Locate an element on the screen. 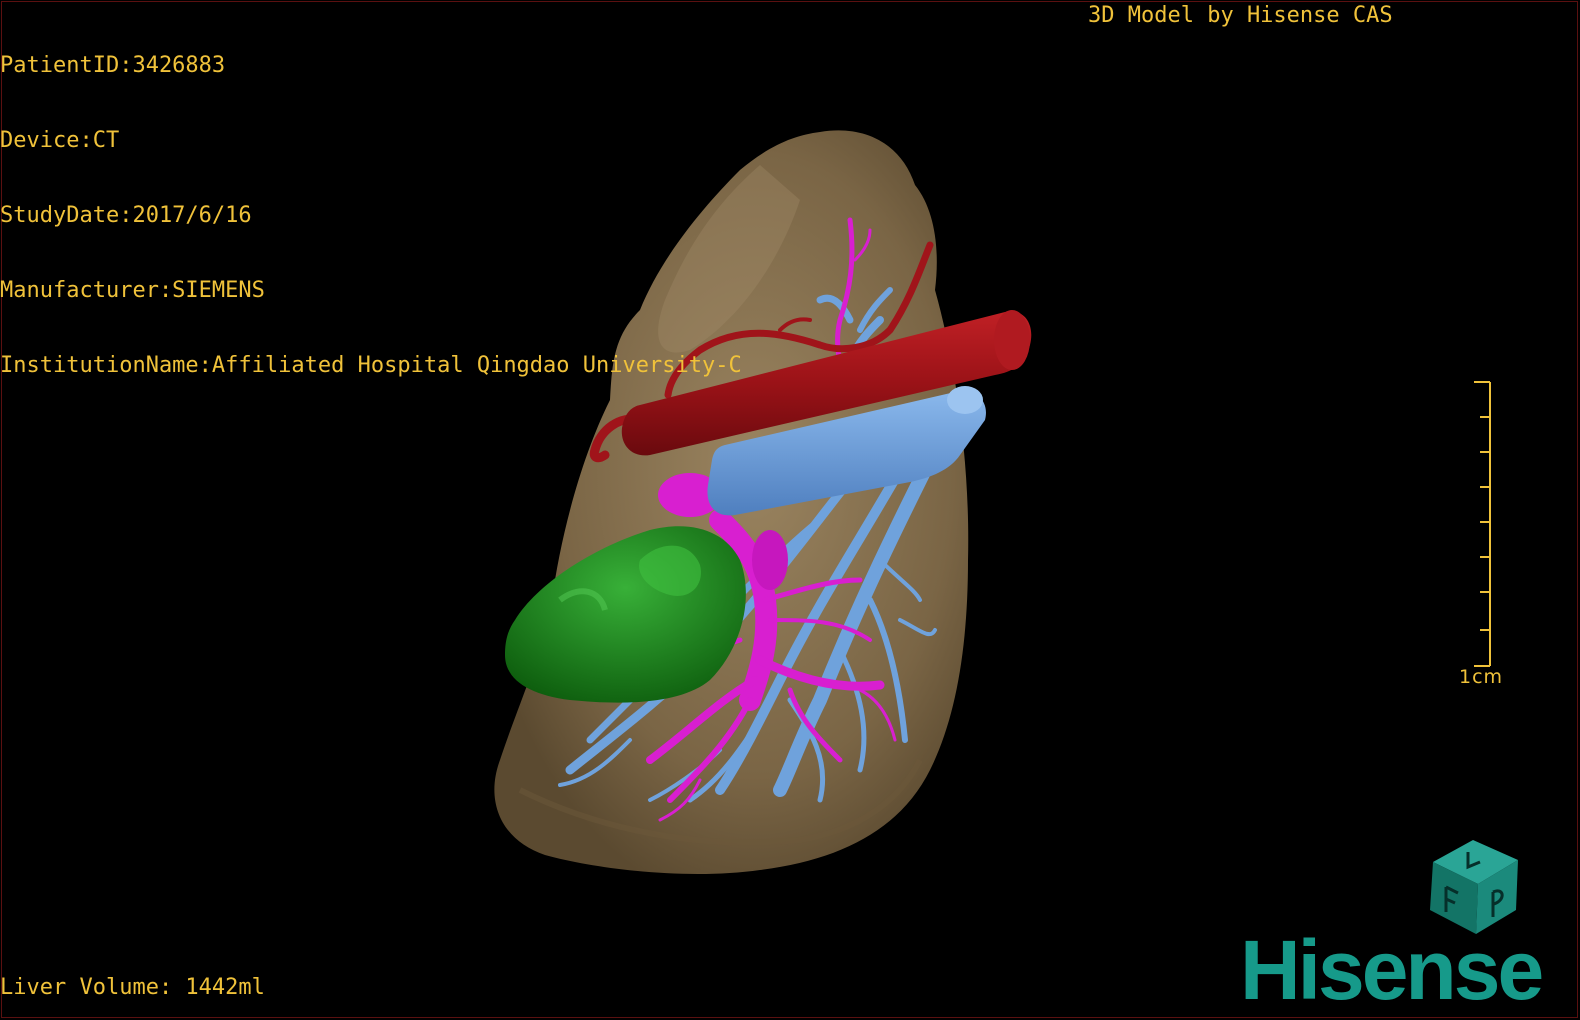 This screenshot has height=1020, width=1580. device-label: Device:CT is located at coordinates (60, 140).